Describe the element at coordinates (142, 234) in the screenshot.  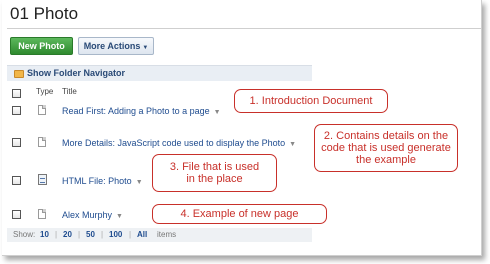
I see `pager-option-all: All` at that location.